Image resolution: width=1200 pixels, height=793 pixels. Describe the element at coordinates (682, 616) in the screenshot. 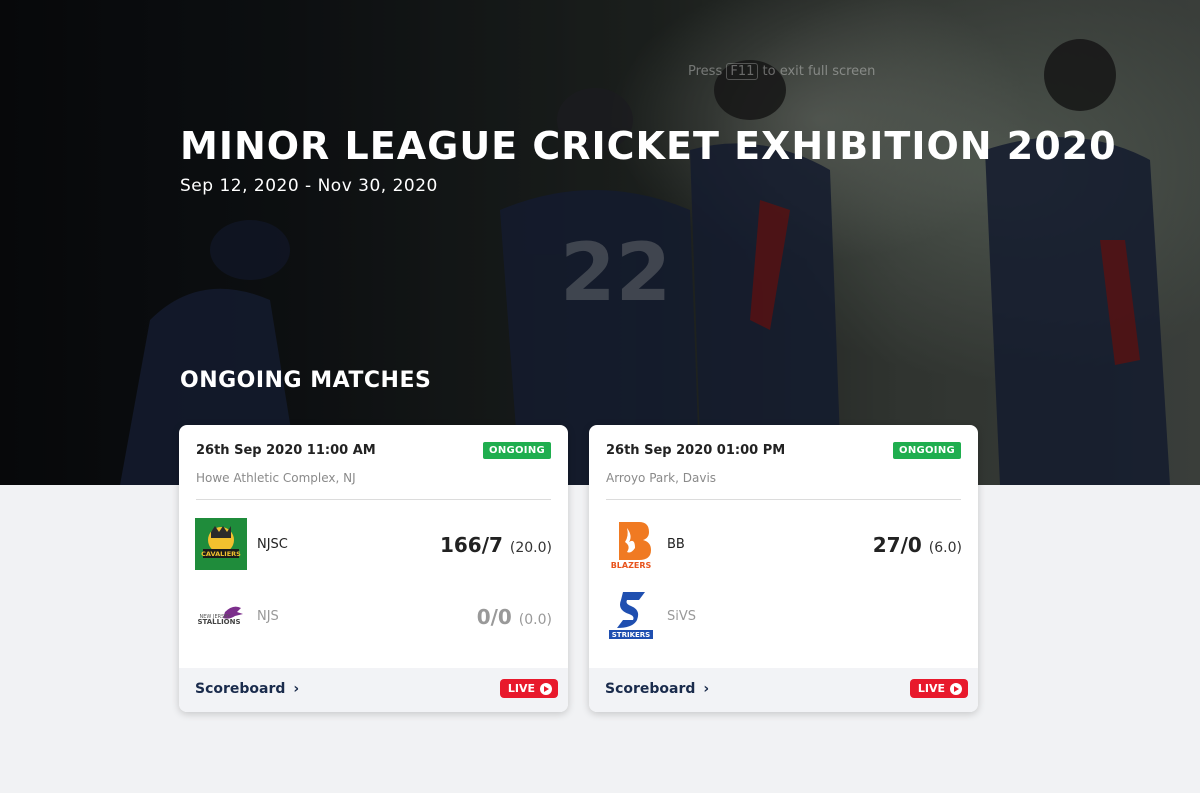

I see `team-name: SiVS` at that location.